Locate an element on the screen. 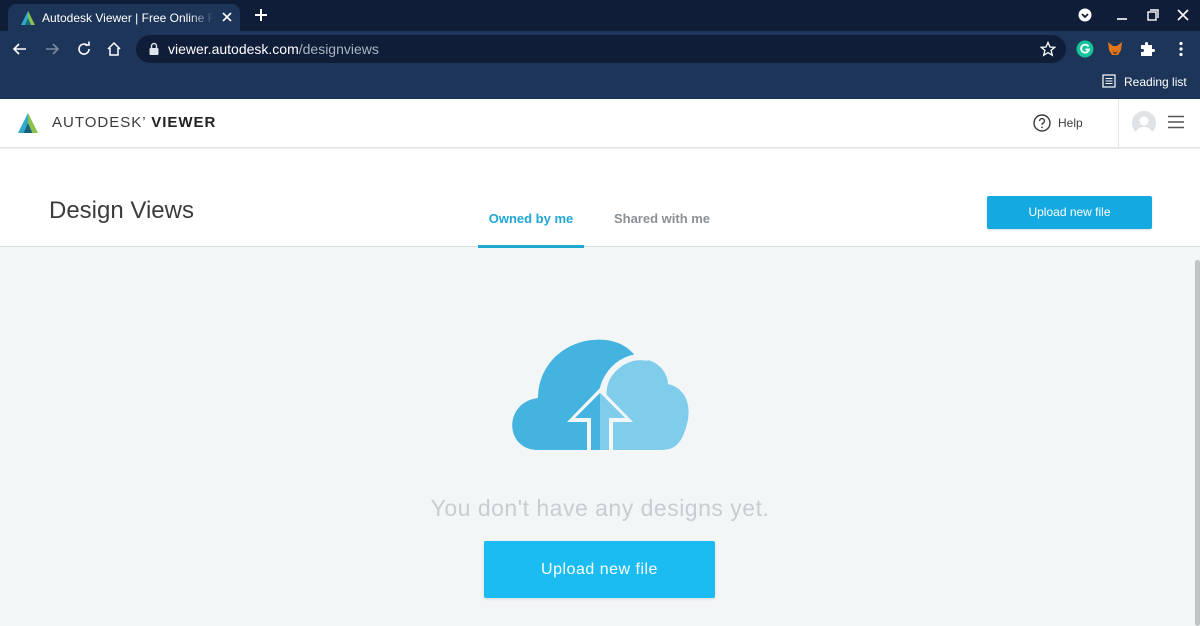  brand-viewer: VIEWER is located at coordinates (184, 122).